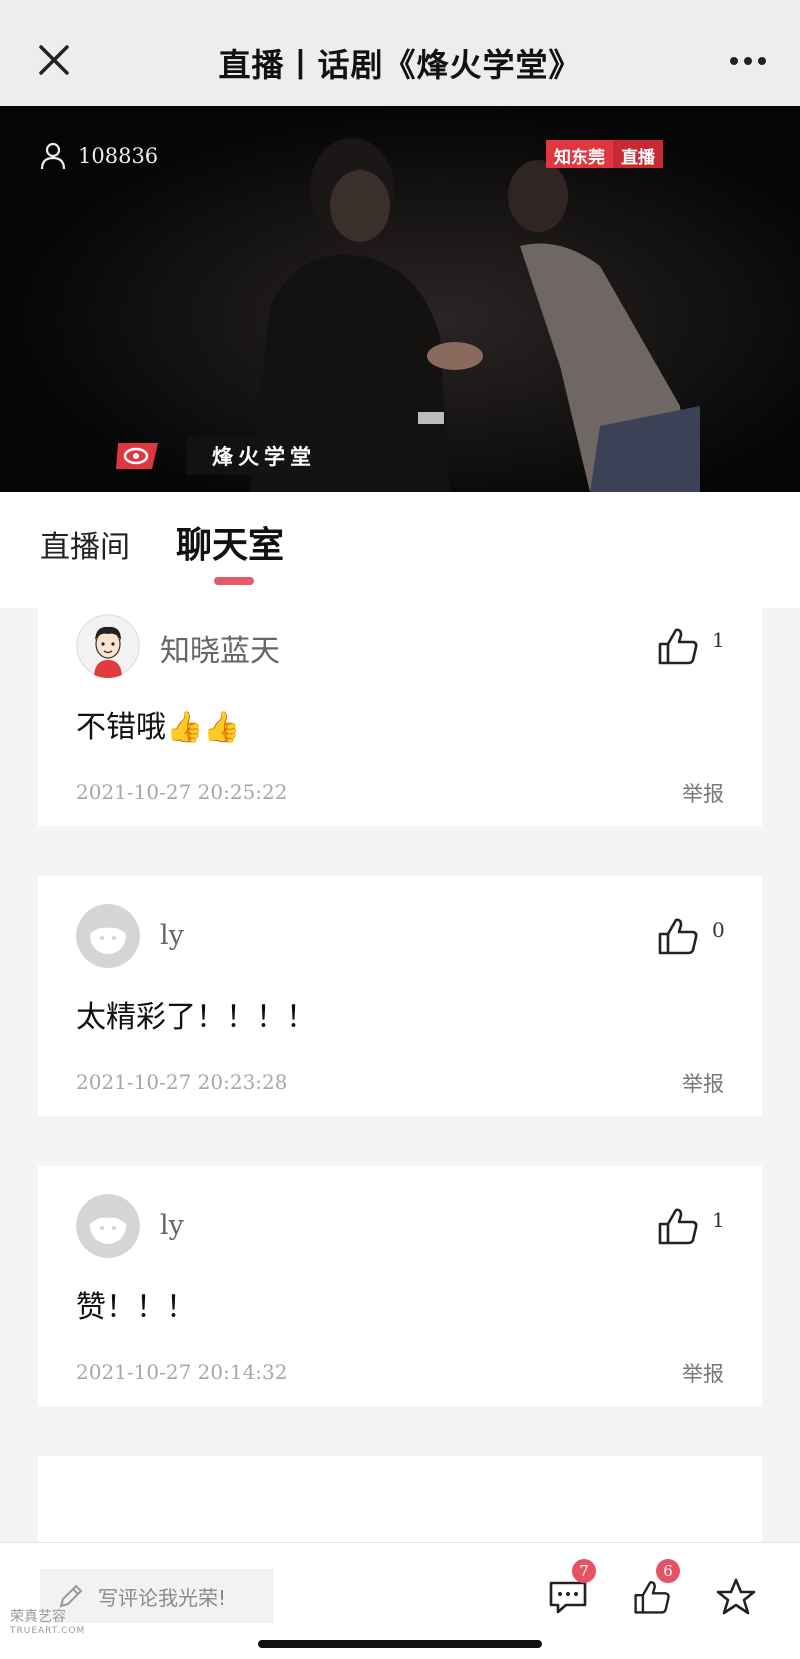 This screenshot has width=800, height=1659. I want to click on show-title-text: 烽火学堂, so click(264, 456).